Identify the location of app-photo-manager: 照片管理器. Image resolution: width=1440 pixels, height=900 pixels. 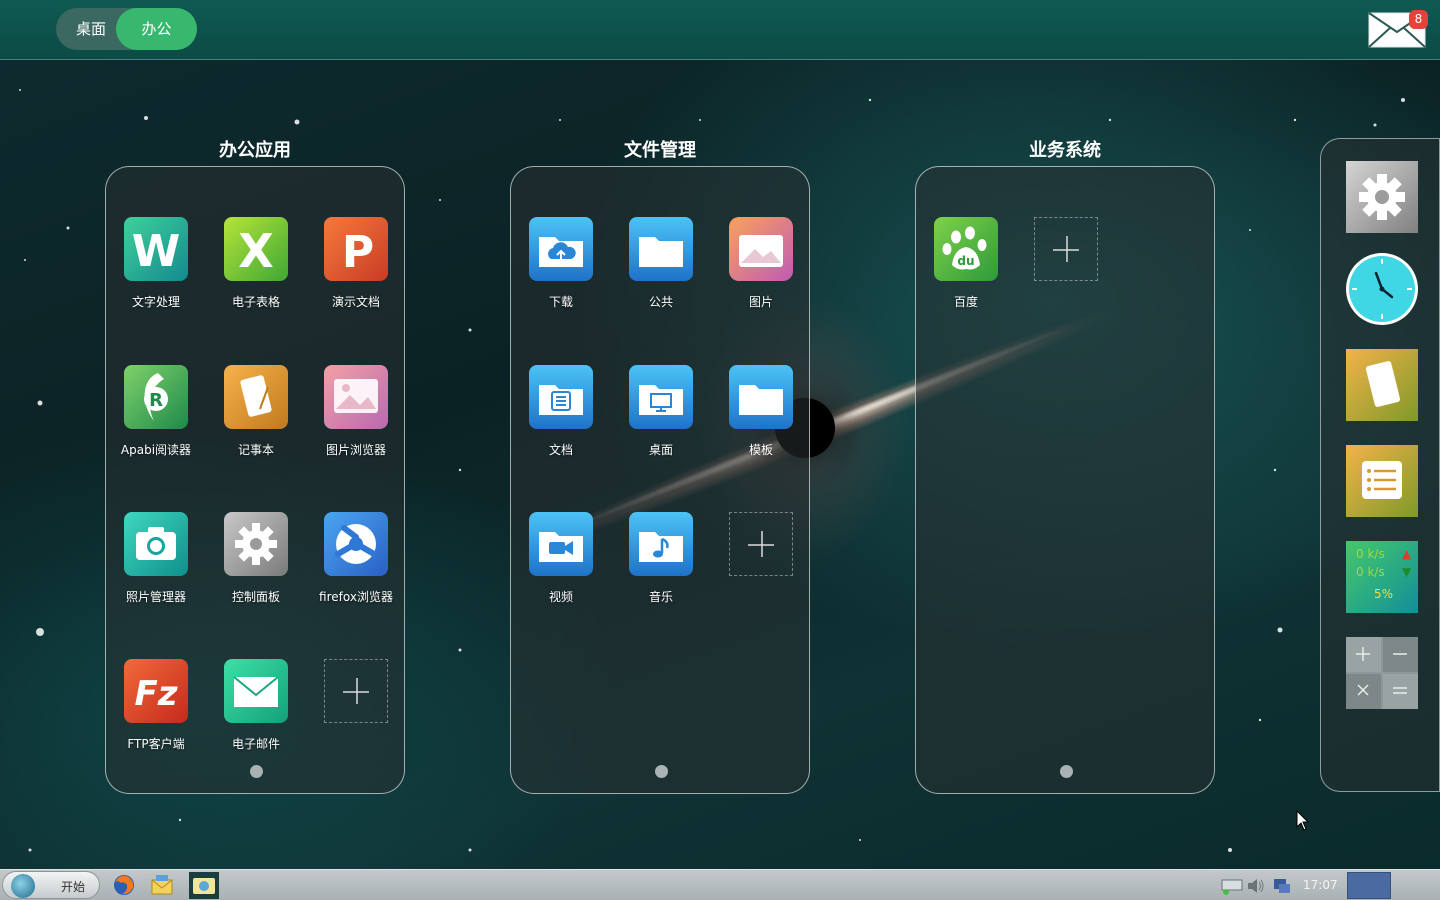
(156, 567).